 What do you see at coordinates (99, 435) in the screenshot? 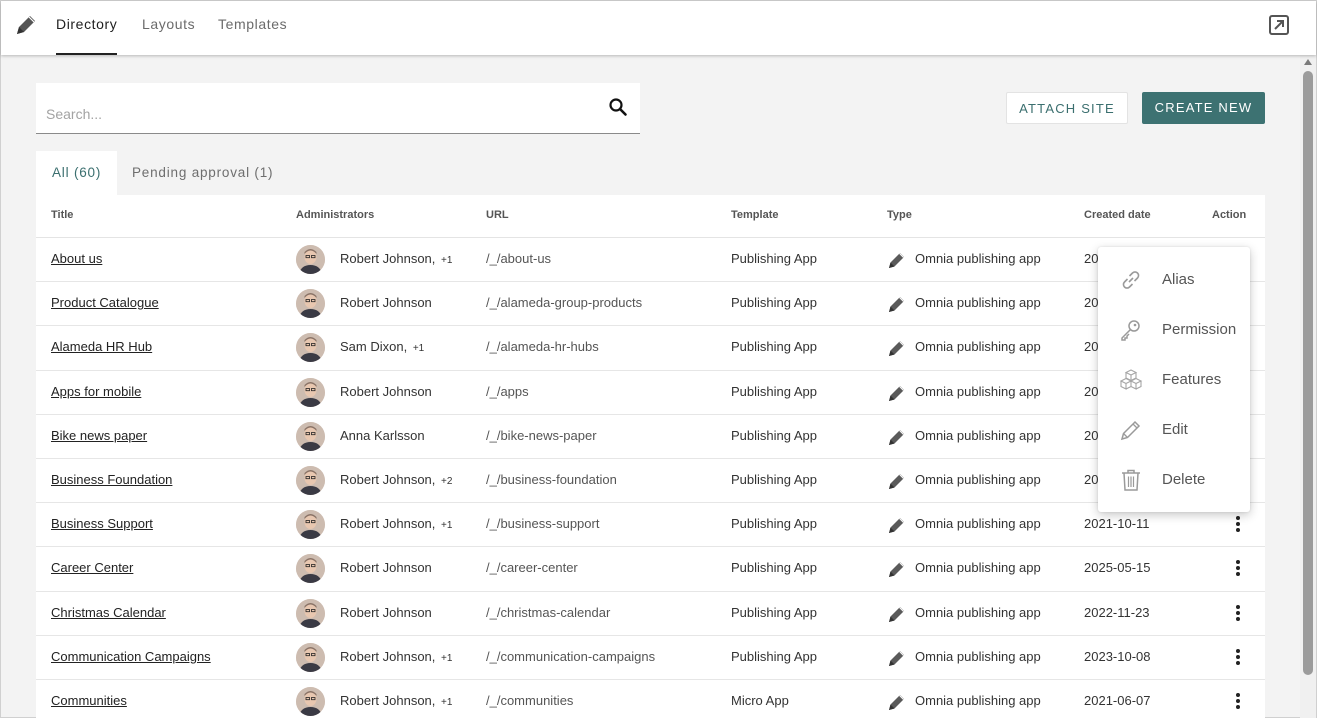
I see `site-title-link: Bike news paper` at bounding box center [99, 435].